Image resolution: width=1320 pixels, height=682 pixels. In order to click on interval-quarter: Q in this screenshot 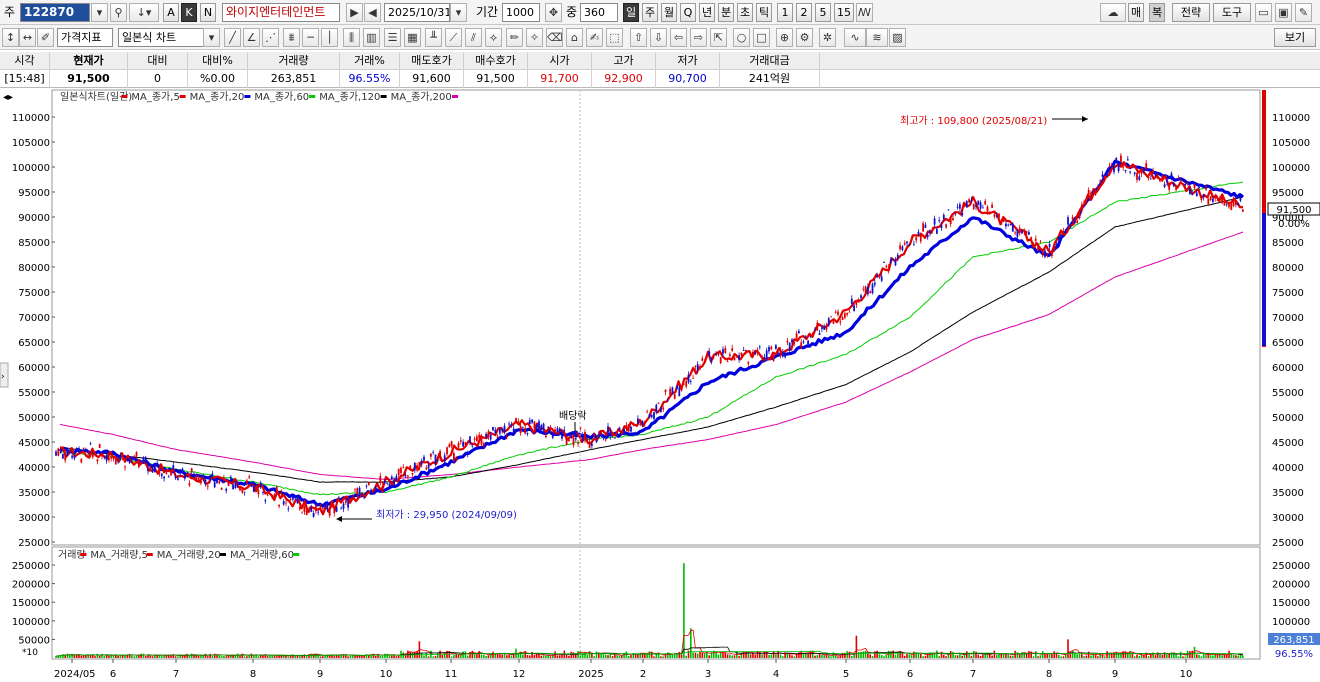, I will do `click(688, 12)`.